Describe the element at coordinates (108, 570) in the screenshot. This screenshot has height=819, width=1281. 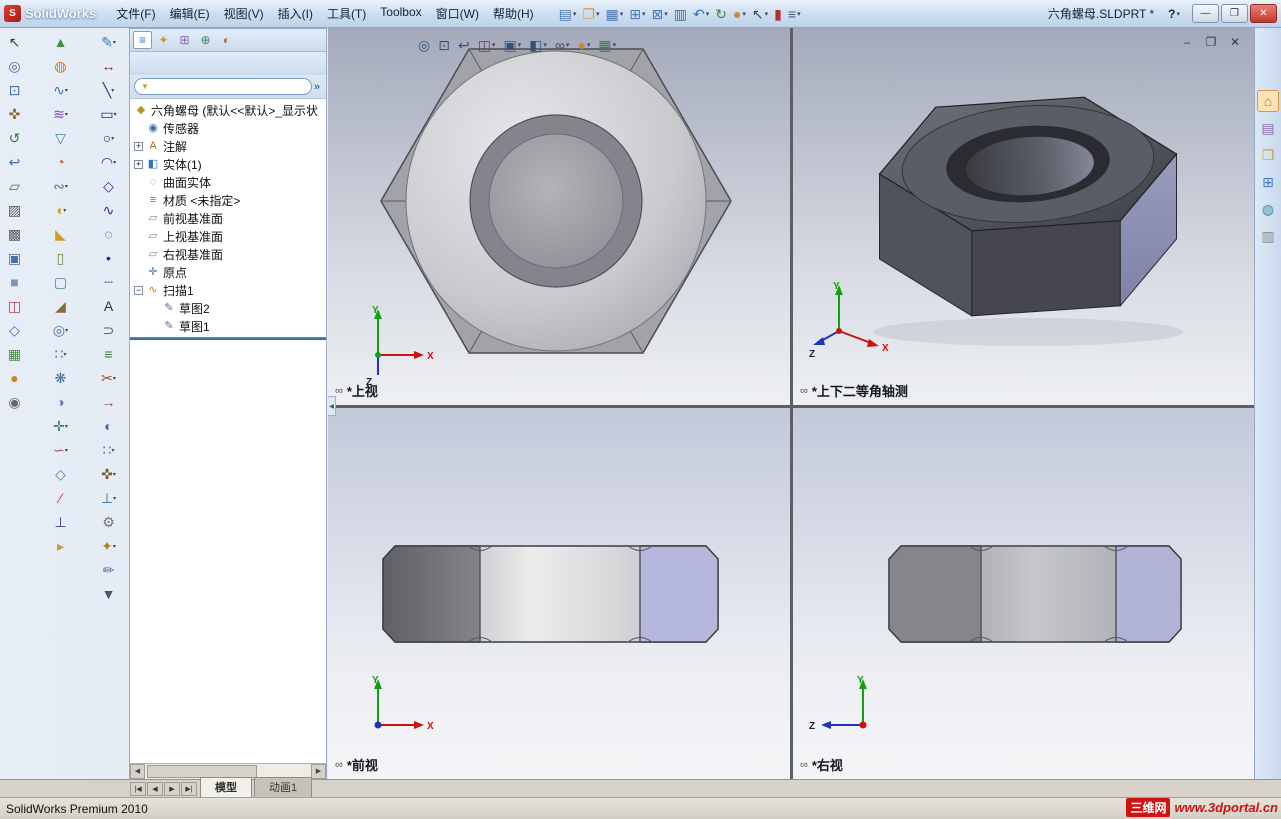
I see `rapid-sketch-icon: ✏` at that location.